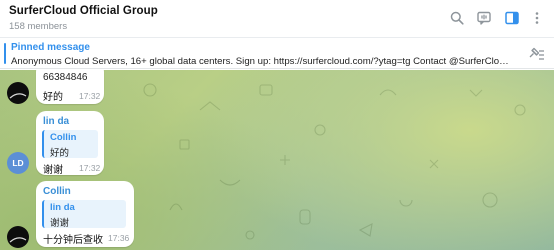 The height and width of the screenshot is (250, 554). I want to click on reply-quote: Collin 好的, so click(70, 144).